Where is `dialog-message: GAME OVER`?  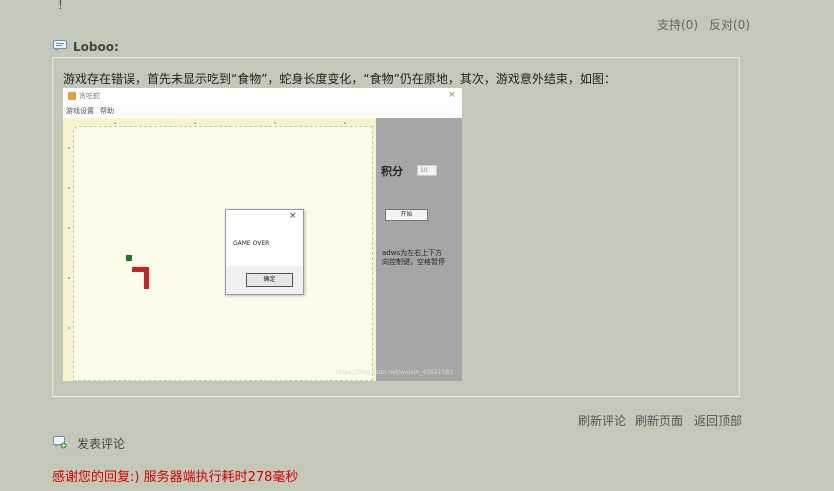
dialog-message: GAME OVER is located at coordinates (251, 243).